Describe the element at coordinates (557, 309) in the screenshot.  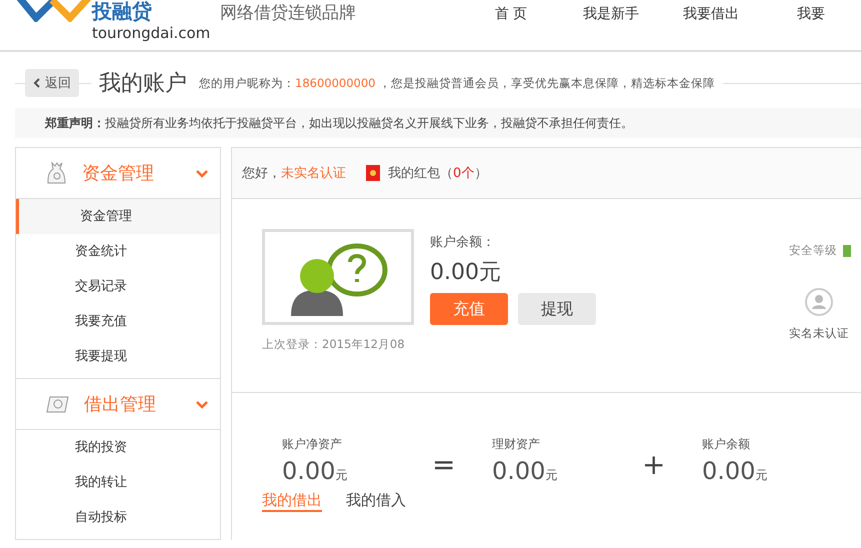
I see `withdraw-button: 提现` at that location.